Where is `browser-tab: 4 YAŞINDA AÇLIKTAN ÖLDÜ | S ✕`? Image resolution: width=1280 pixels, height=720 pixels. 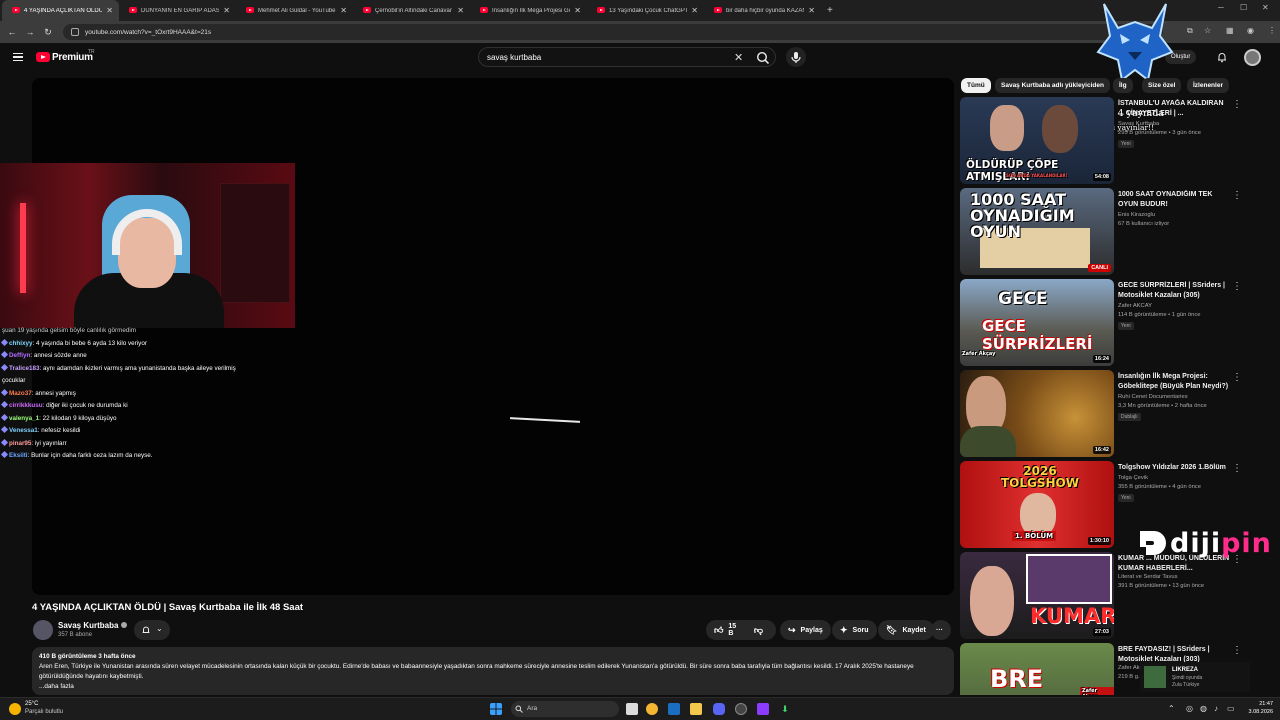
browser-tab: 4 YAŞINDA AÇLIKTAN ÖLDÜ | S ✕ is located at coordinates (60, 10).